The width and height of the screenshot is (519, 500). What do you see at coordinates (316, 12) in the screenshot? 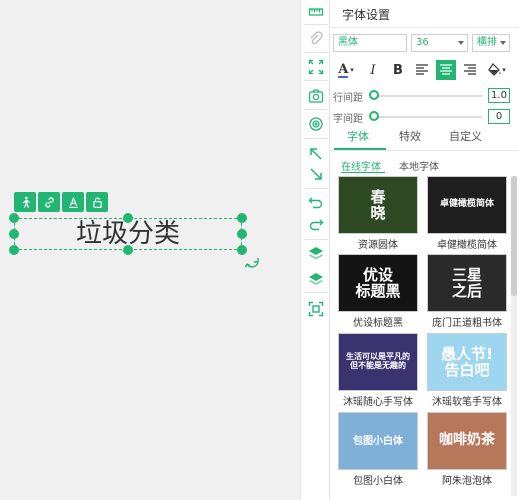
I see `ruler-icon` at bounding box center [316, 12].